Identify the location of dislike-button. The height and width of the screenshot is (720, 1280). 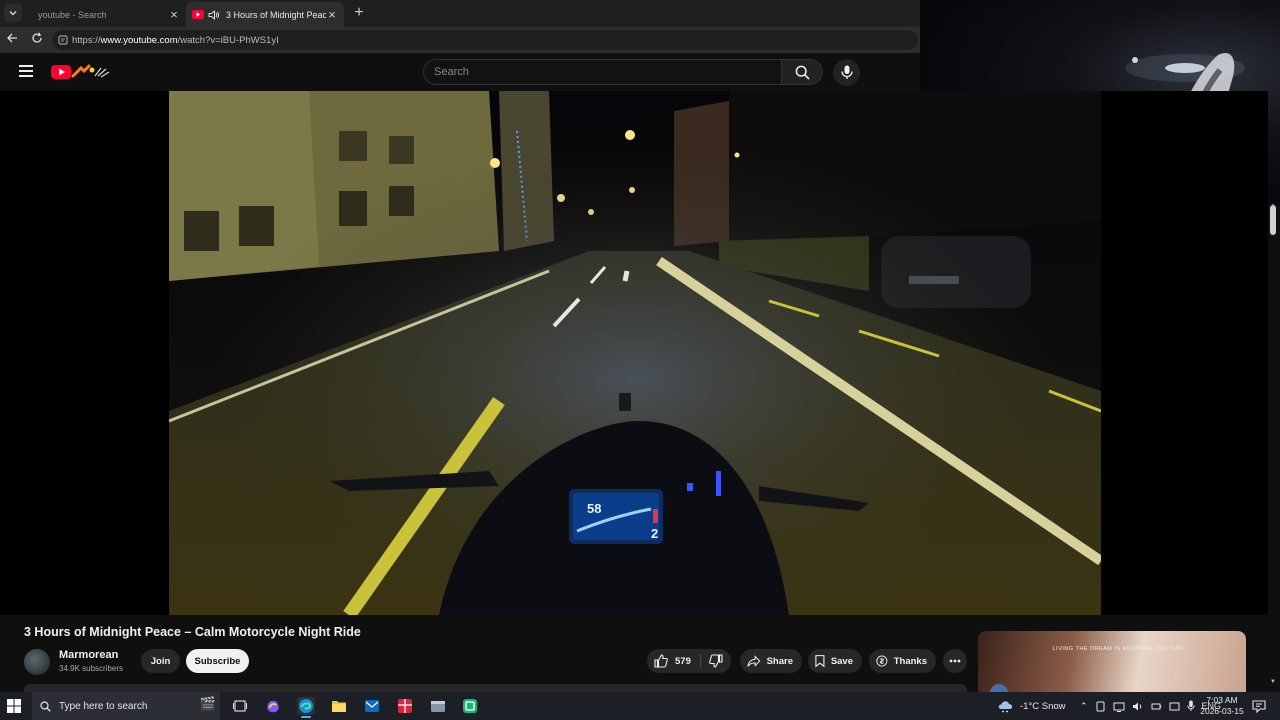
(716, 661).